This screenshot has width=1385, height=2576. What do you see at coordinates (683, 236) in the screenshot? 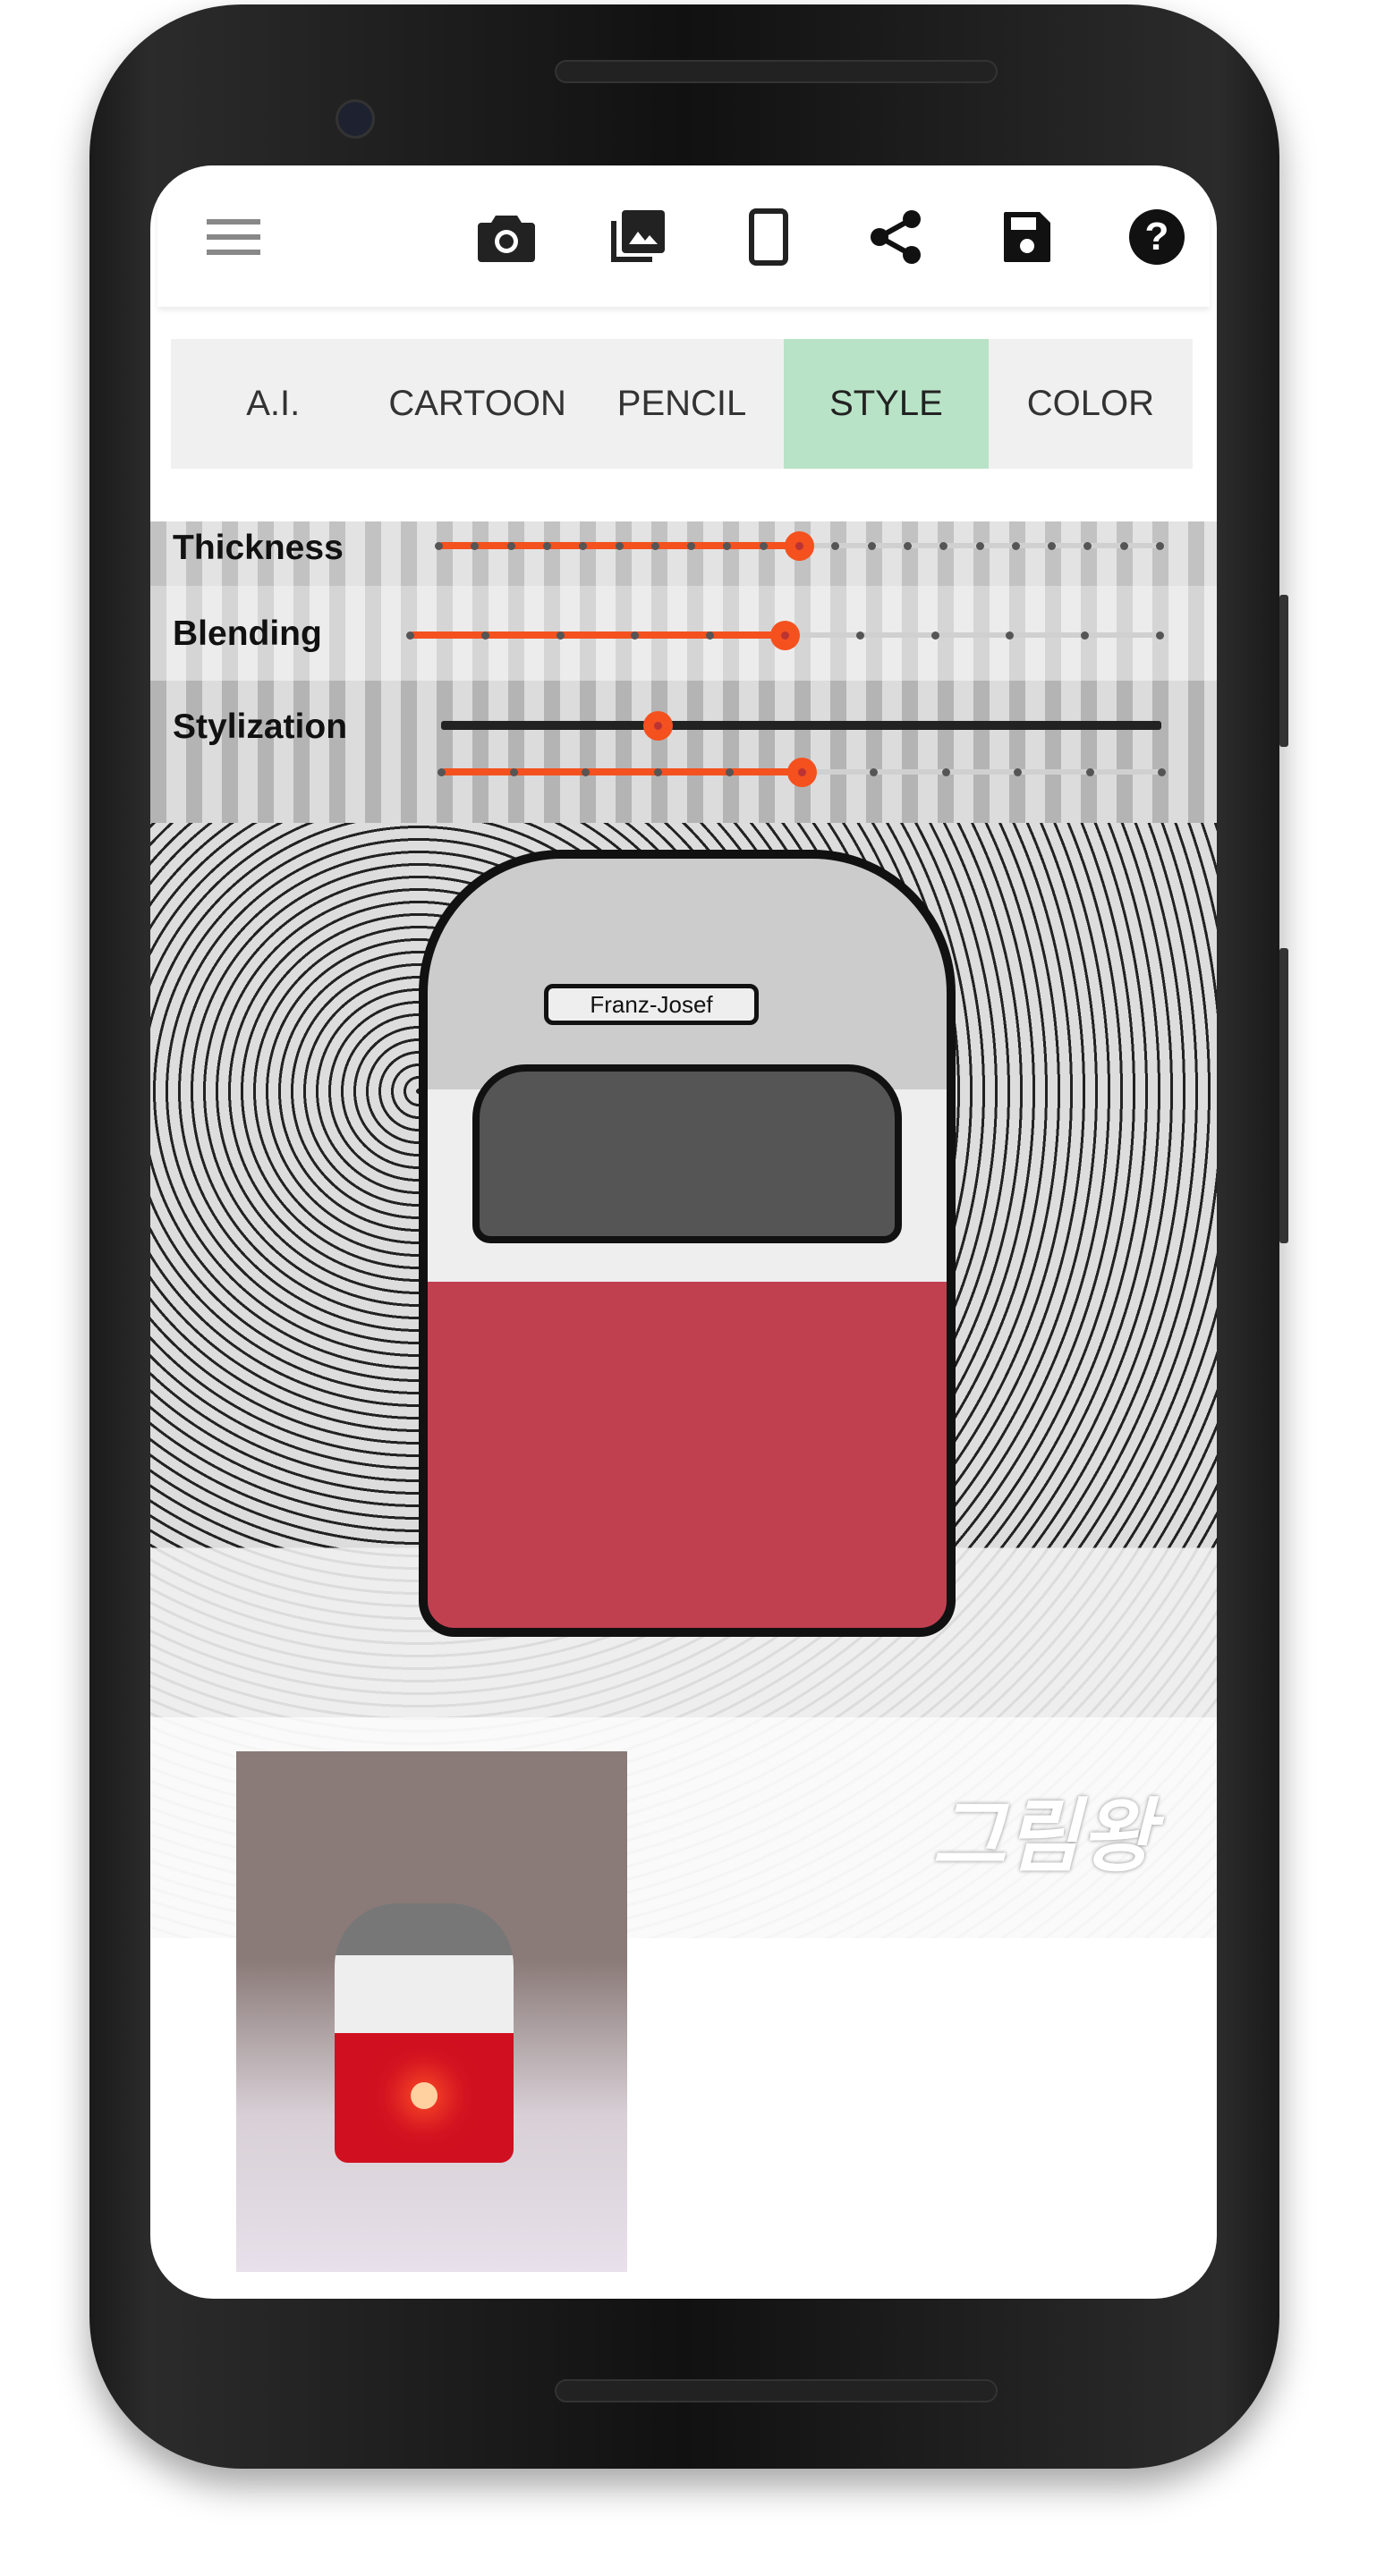
I see `toolbar: ?` at bounding box center [683, 236].